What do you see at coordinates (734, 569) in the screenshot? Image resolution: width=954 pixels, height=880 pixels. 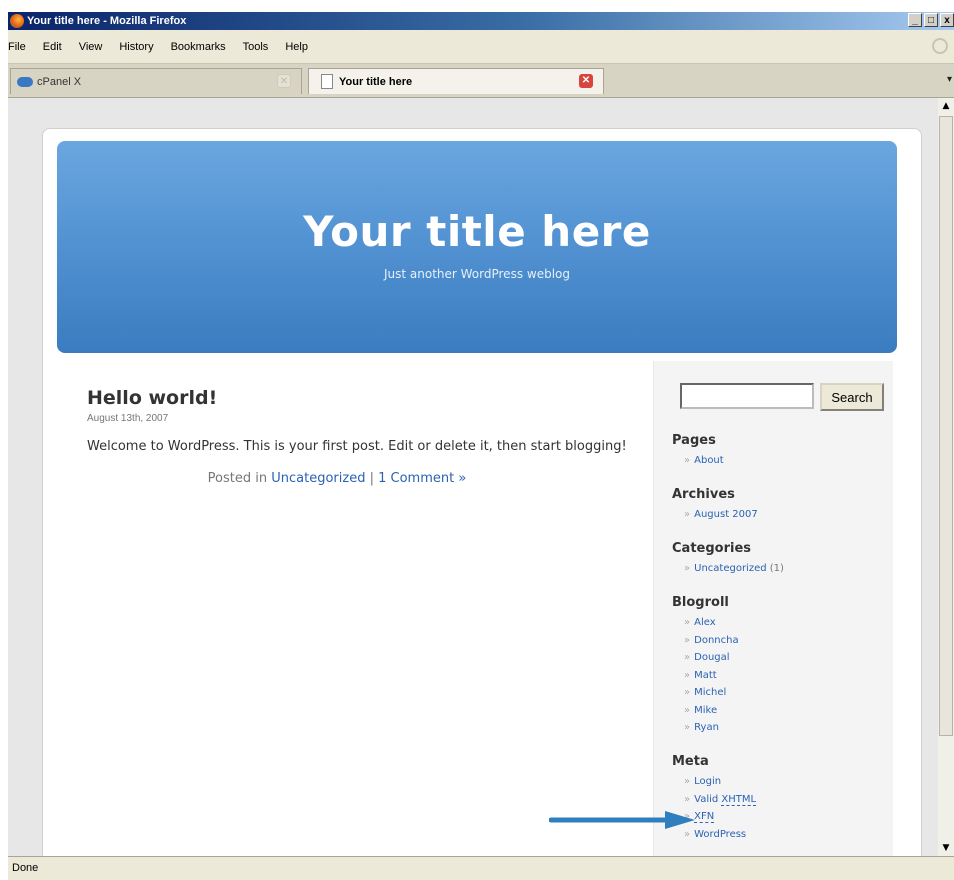 I see `list-item: » Uncategorized (1)` at bounding box center [734, 569].